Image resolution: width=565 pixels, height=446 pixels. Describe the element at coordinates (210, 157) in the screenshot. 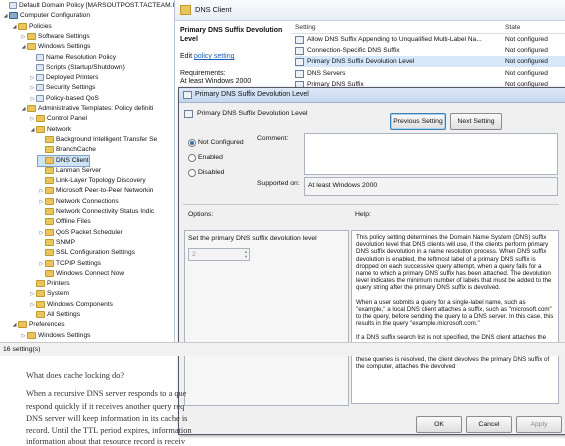

I see `radio-enabled-label: Enabled` at that location.